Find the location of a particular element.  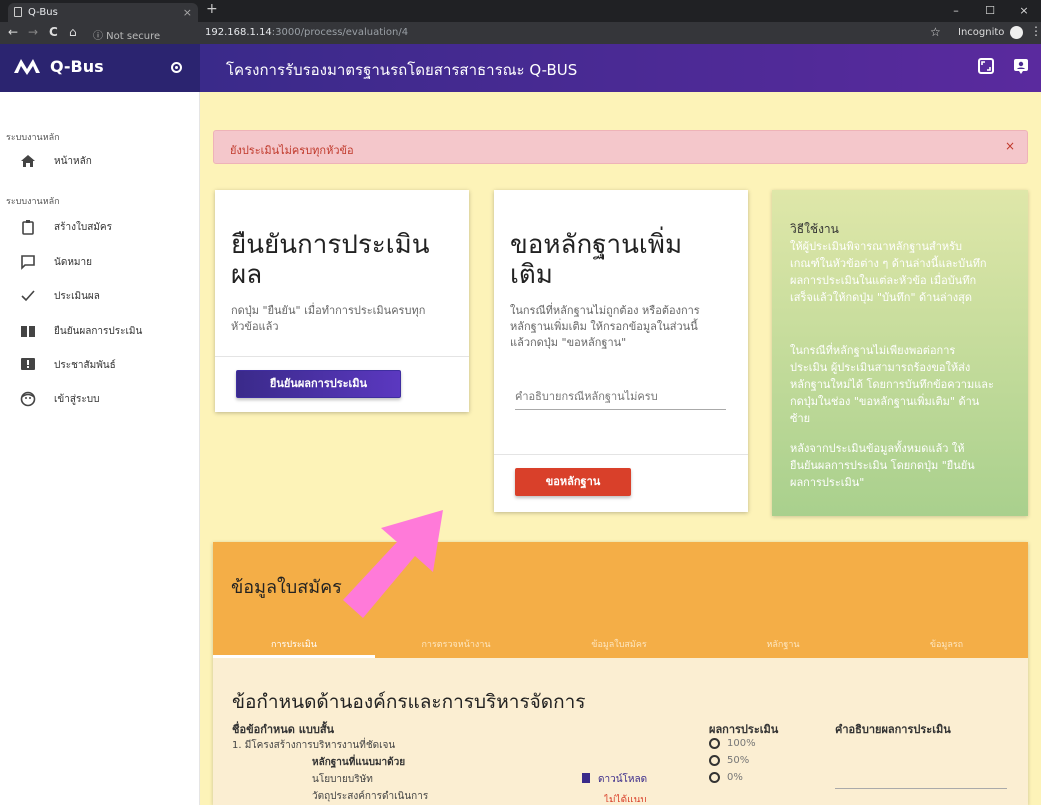

sidebar-item-label: สร้างใบสมัคร is located at coordinates (83, 227).